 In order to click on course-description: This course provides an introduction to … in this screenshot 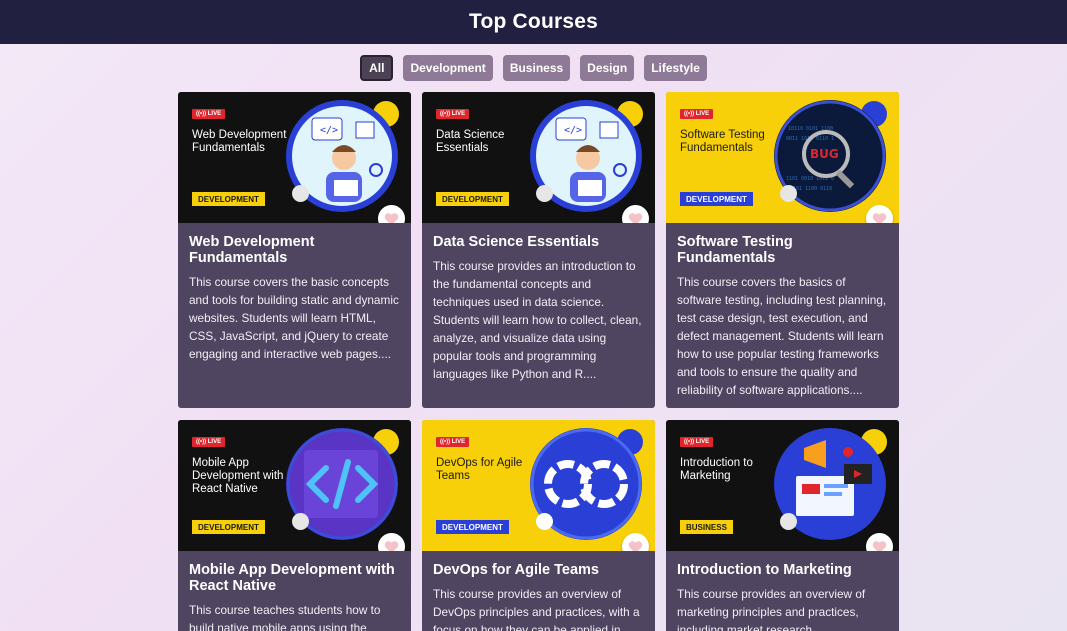, I will do `click(537, 320)`.